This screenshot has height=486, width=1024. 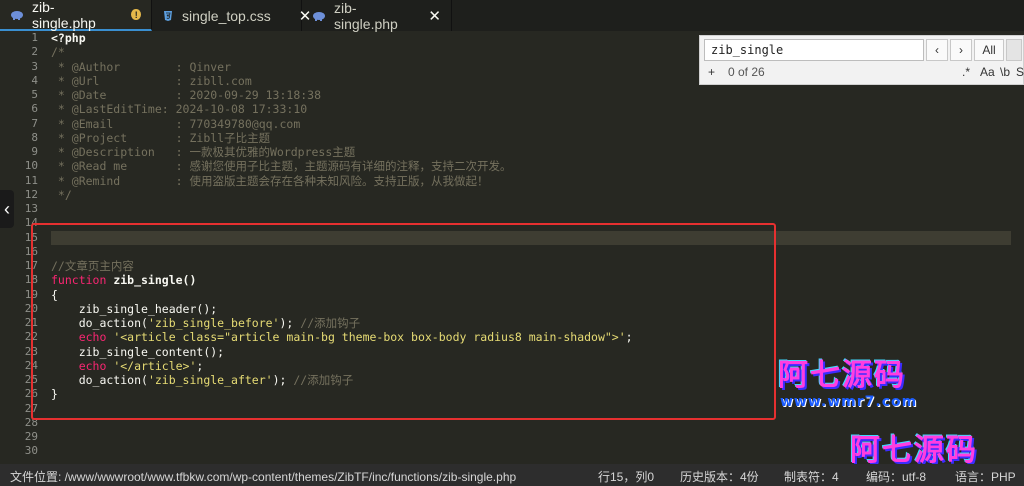 What do you see at coordinates (966, 72) in the screenshot?
I see `regex-toggle: .*` at bounding box center [966, 72].